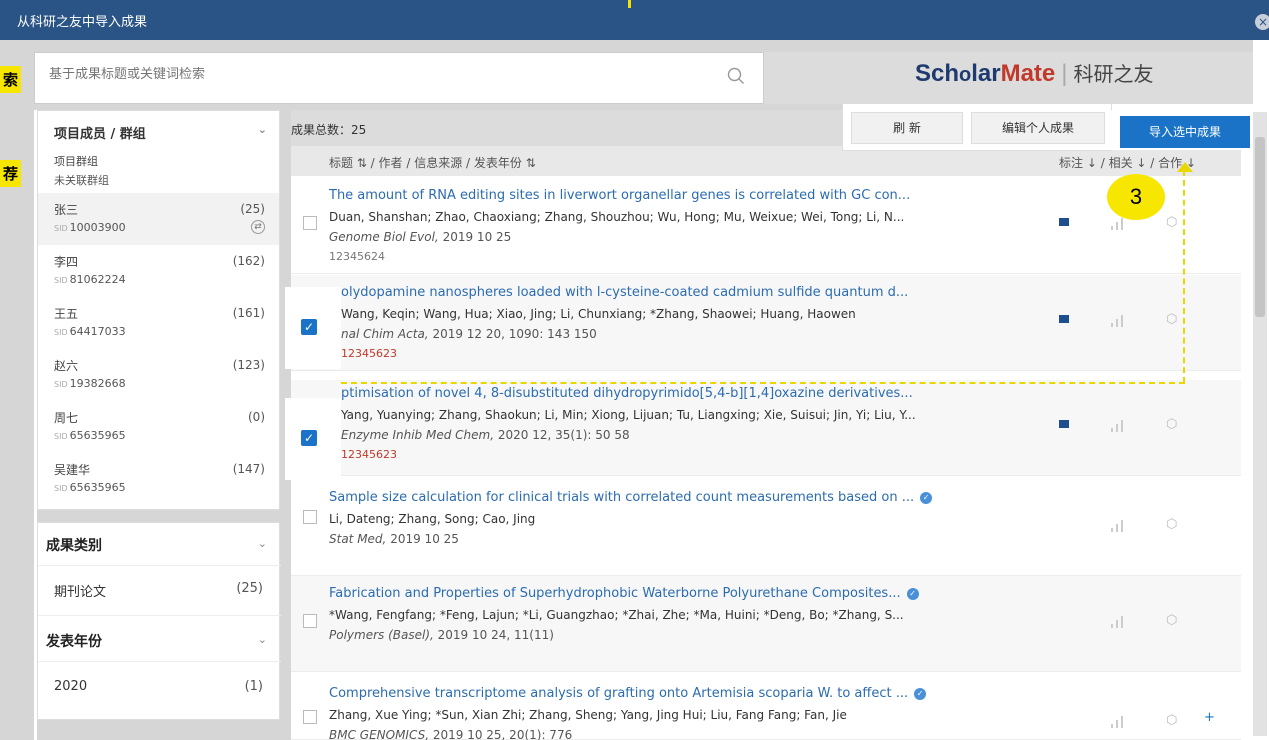 The image size is (1269, 740). What do you see at coordinates (74, 641) in the screenshot?
I see `year-filter-header: 发表年份` at bounding box center [74, 641].